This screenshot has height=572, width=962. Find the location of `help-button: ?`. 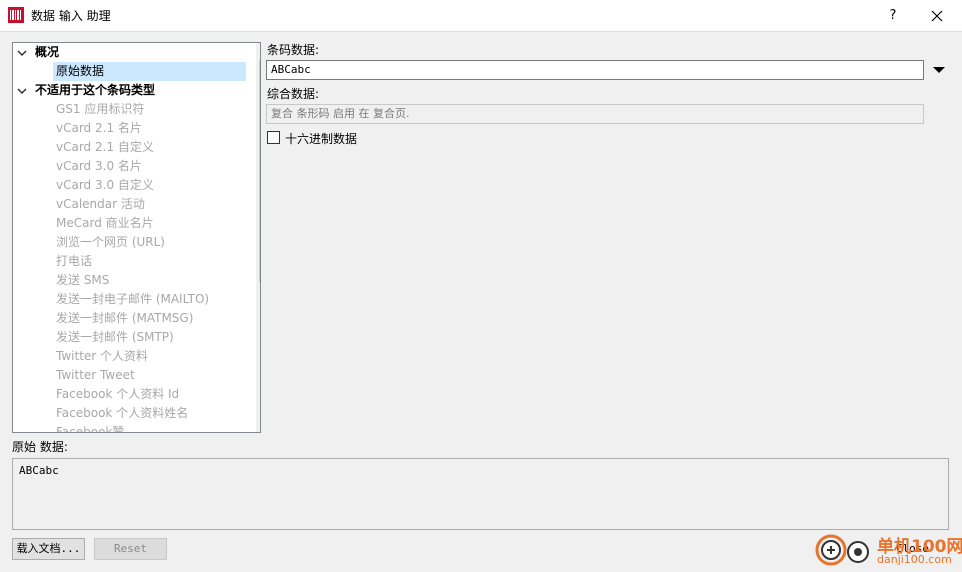

help-button: ? is located at coordinates (893, 16).